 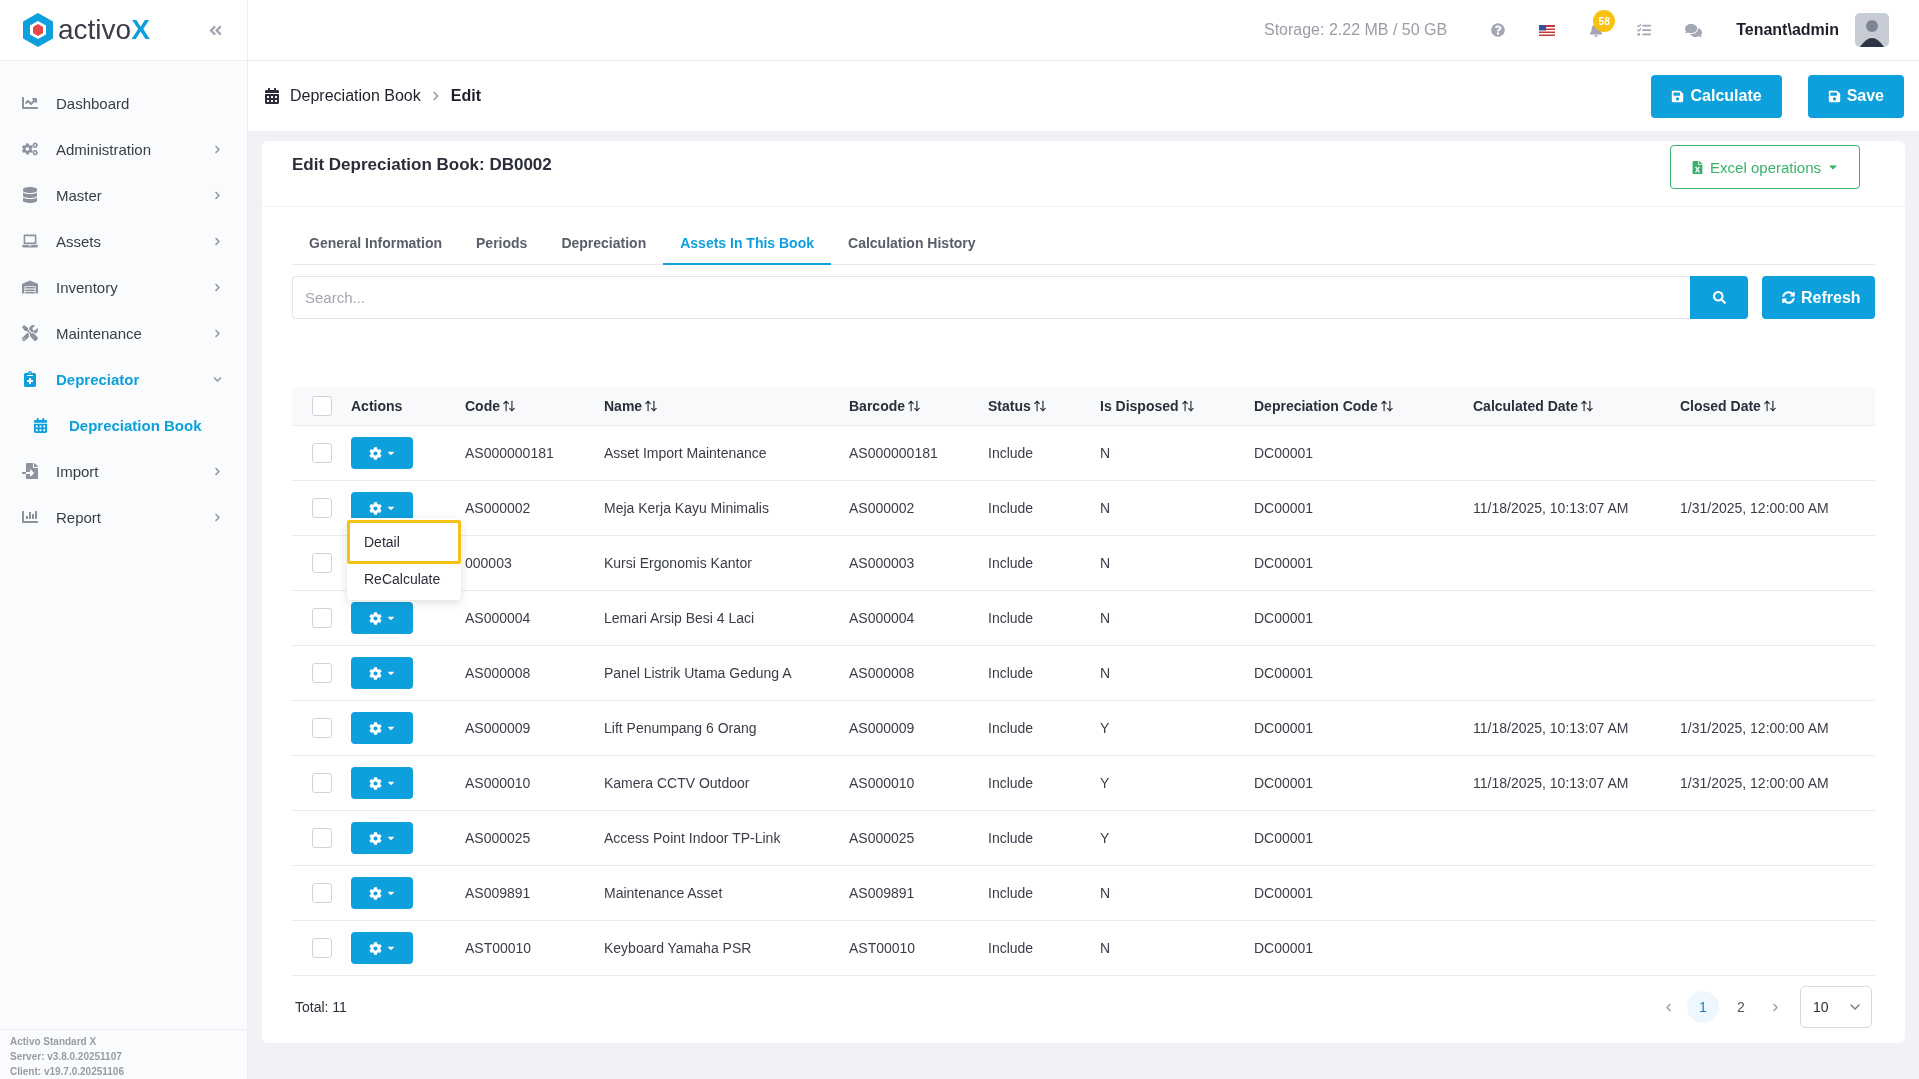 What do you see at coordinates (1836, 1007) in the screenshot?
I see `page-size-select: 10` at bounding box center [1836, 1007].